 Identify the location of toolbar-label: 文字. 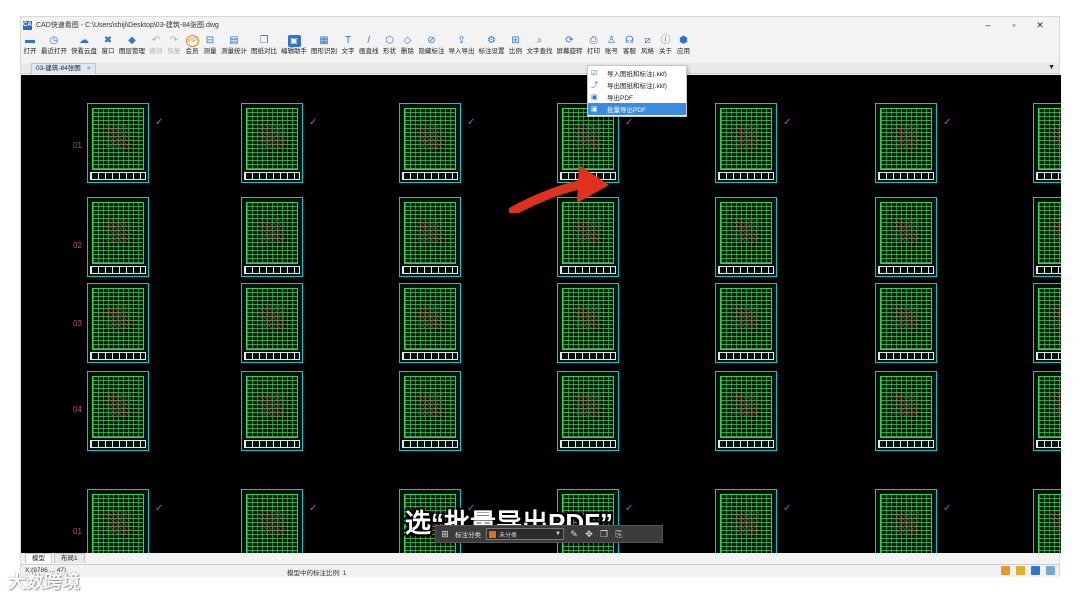
(348, 51).